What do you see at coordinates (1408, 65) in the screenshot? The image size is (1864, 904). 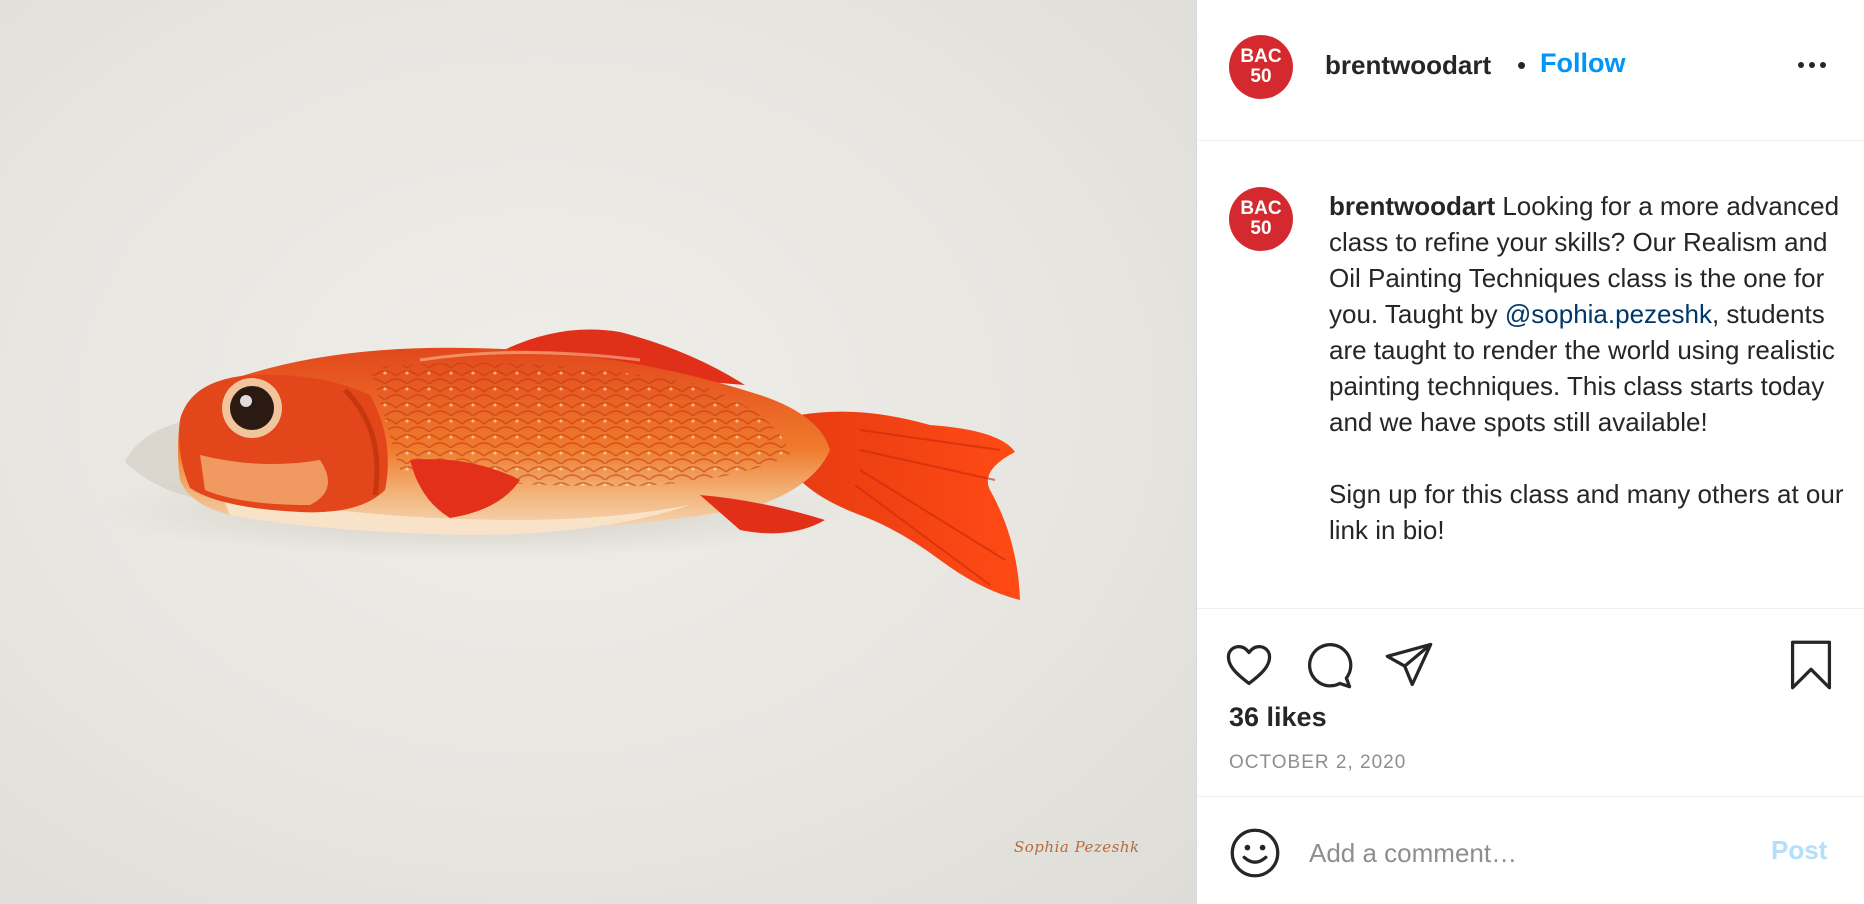 I see `username-link: brentwoodart` at bounding box center [1408, 65].